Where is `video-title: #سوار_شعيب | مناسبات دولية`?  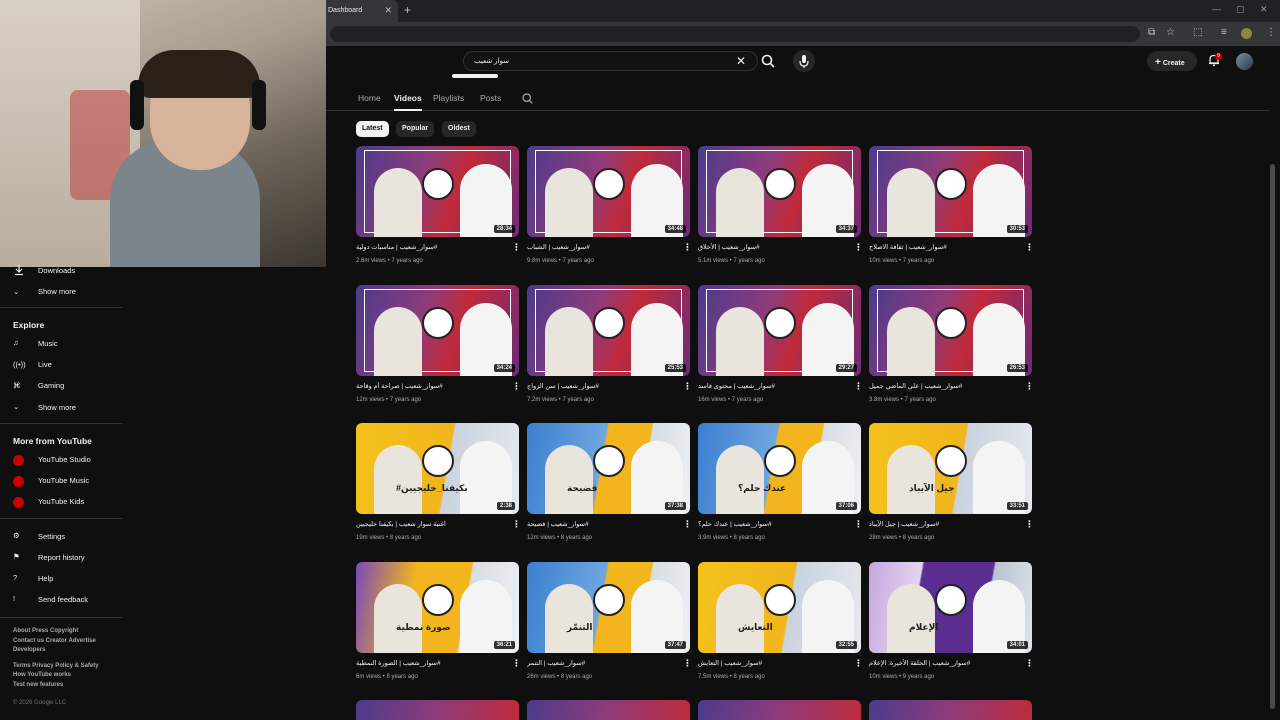 video-title: #سوار_شعيب | مناسبات دولية is located at coordinates (431, 247).